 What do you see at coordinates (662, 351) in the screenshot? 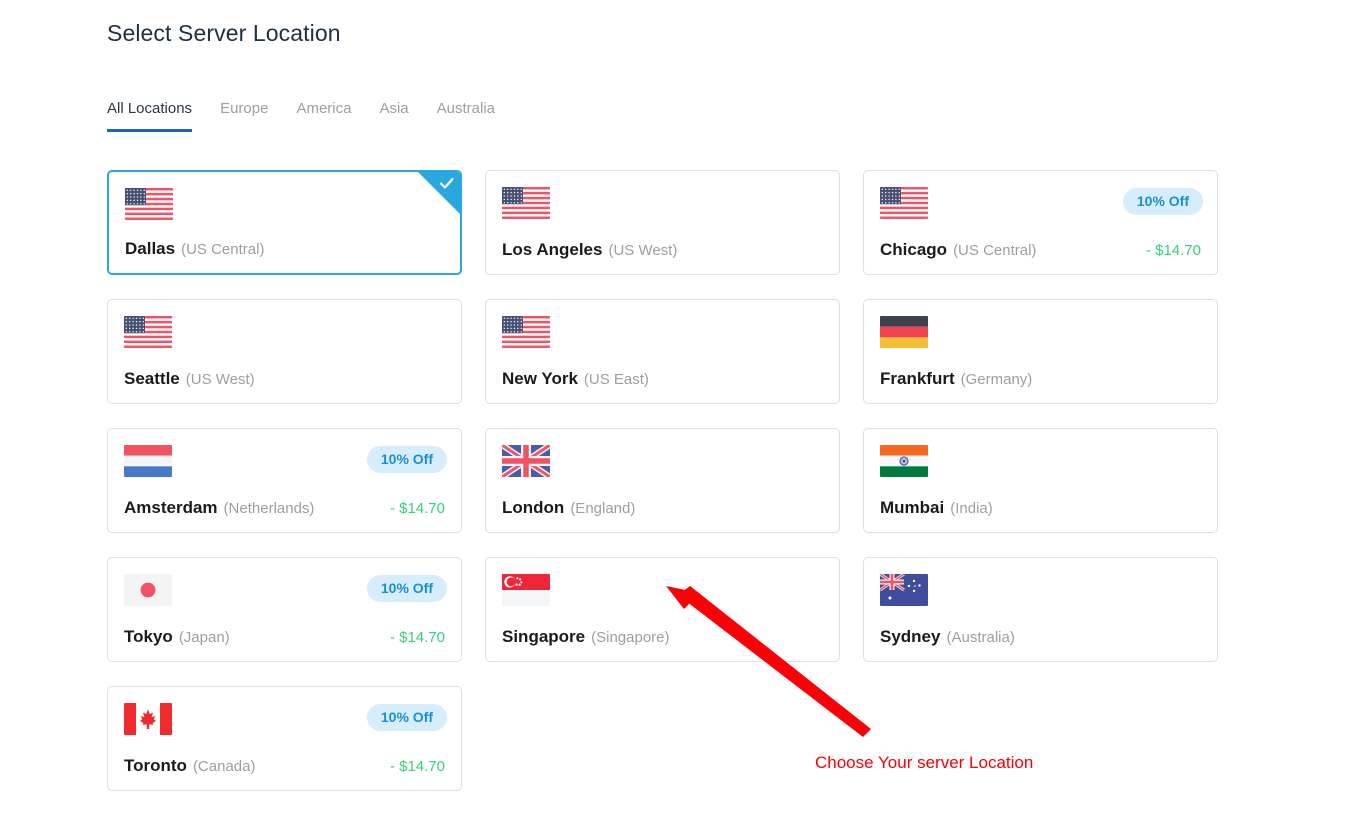
I see `location-card-new-york: New York (US East)` at bounding box center [662, 351].